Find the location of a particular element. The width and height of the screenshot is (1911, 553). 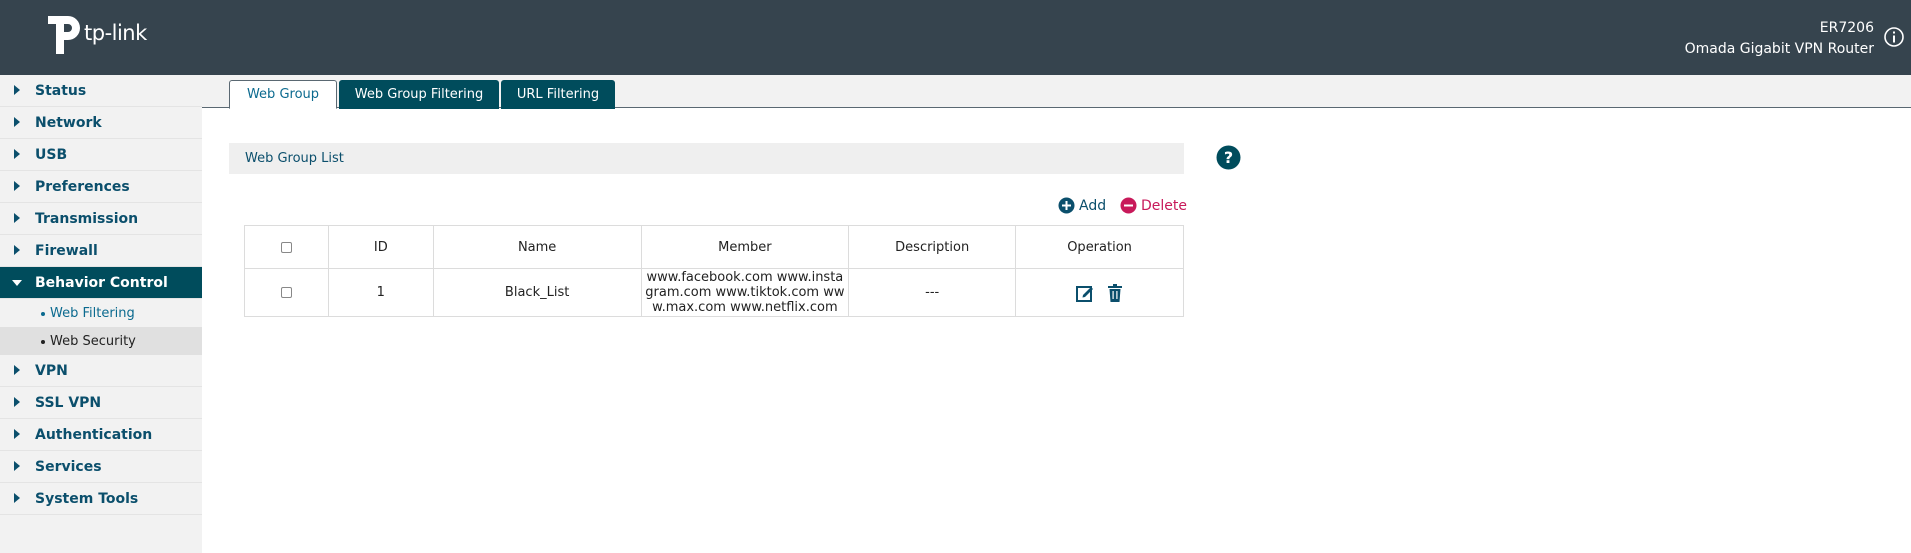

device-model: ER7206 is located at coordinates (1846, 28).